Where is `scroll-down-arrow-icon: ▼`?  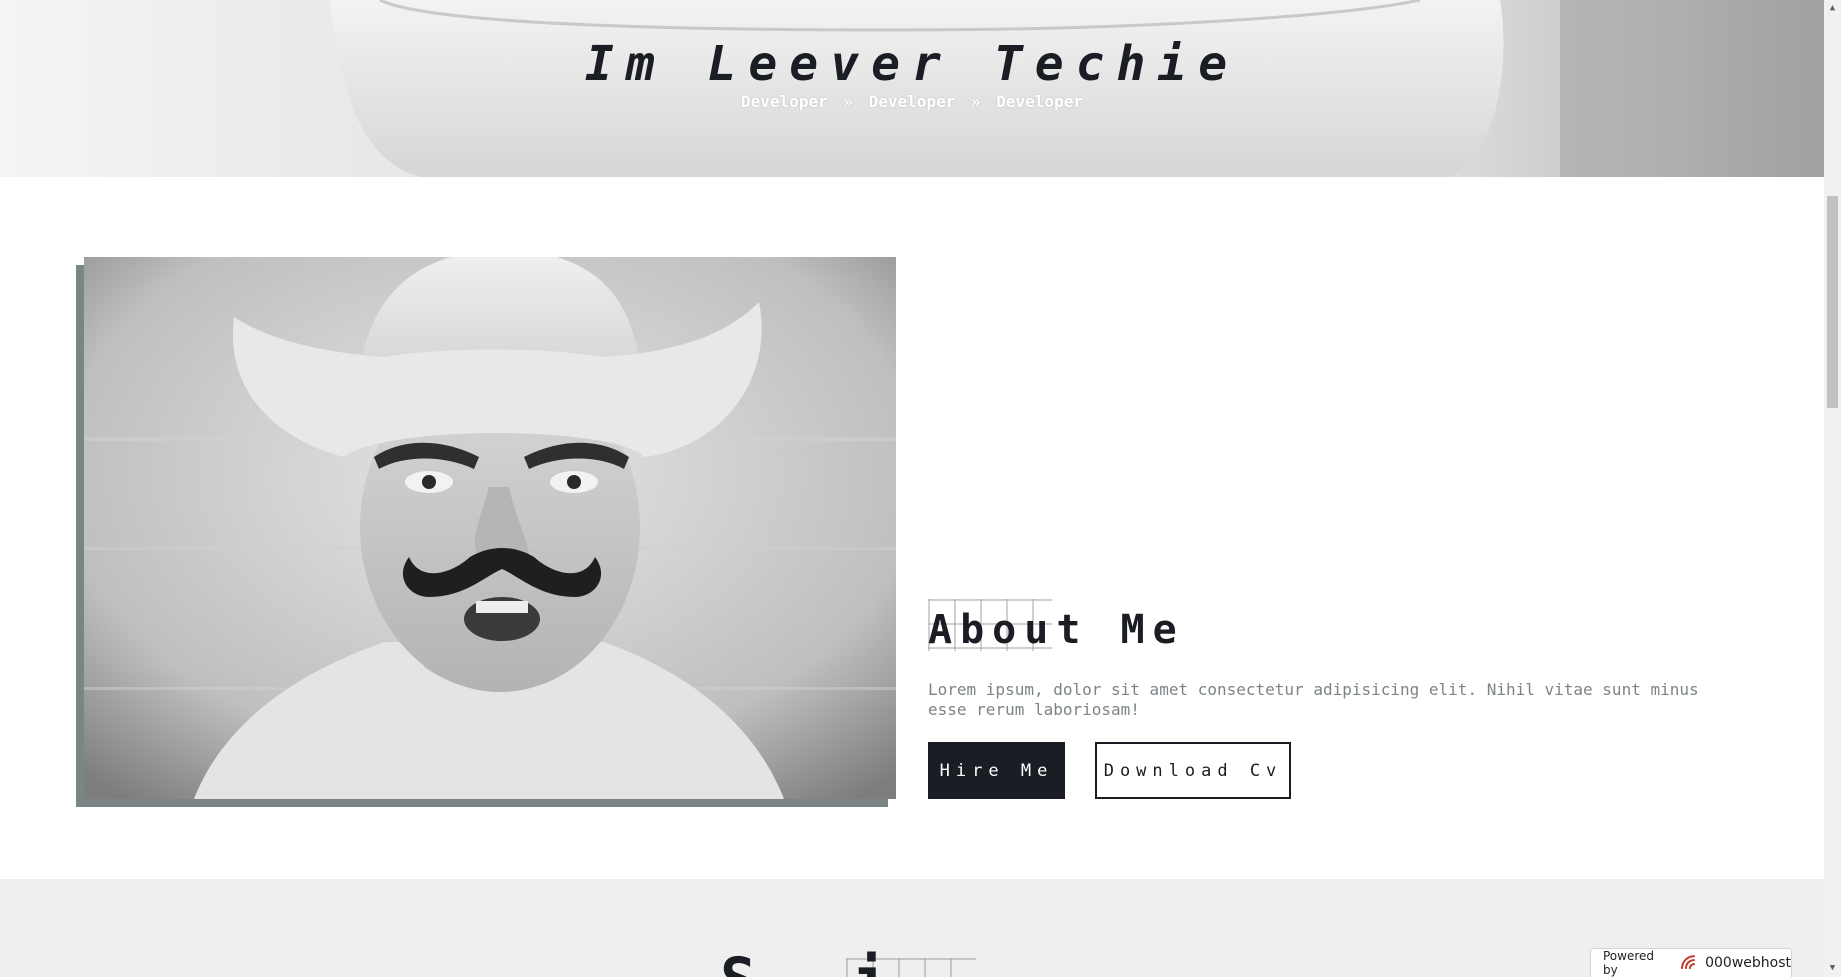
scroll-down-arrow-icon: ▼ is located at coordinates (1832, 968).